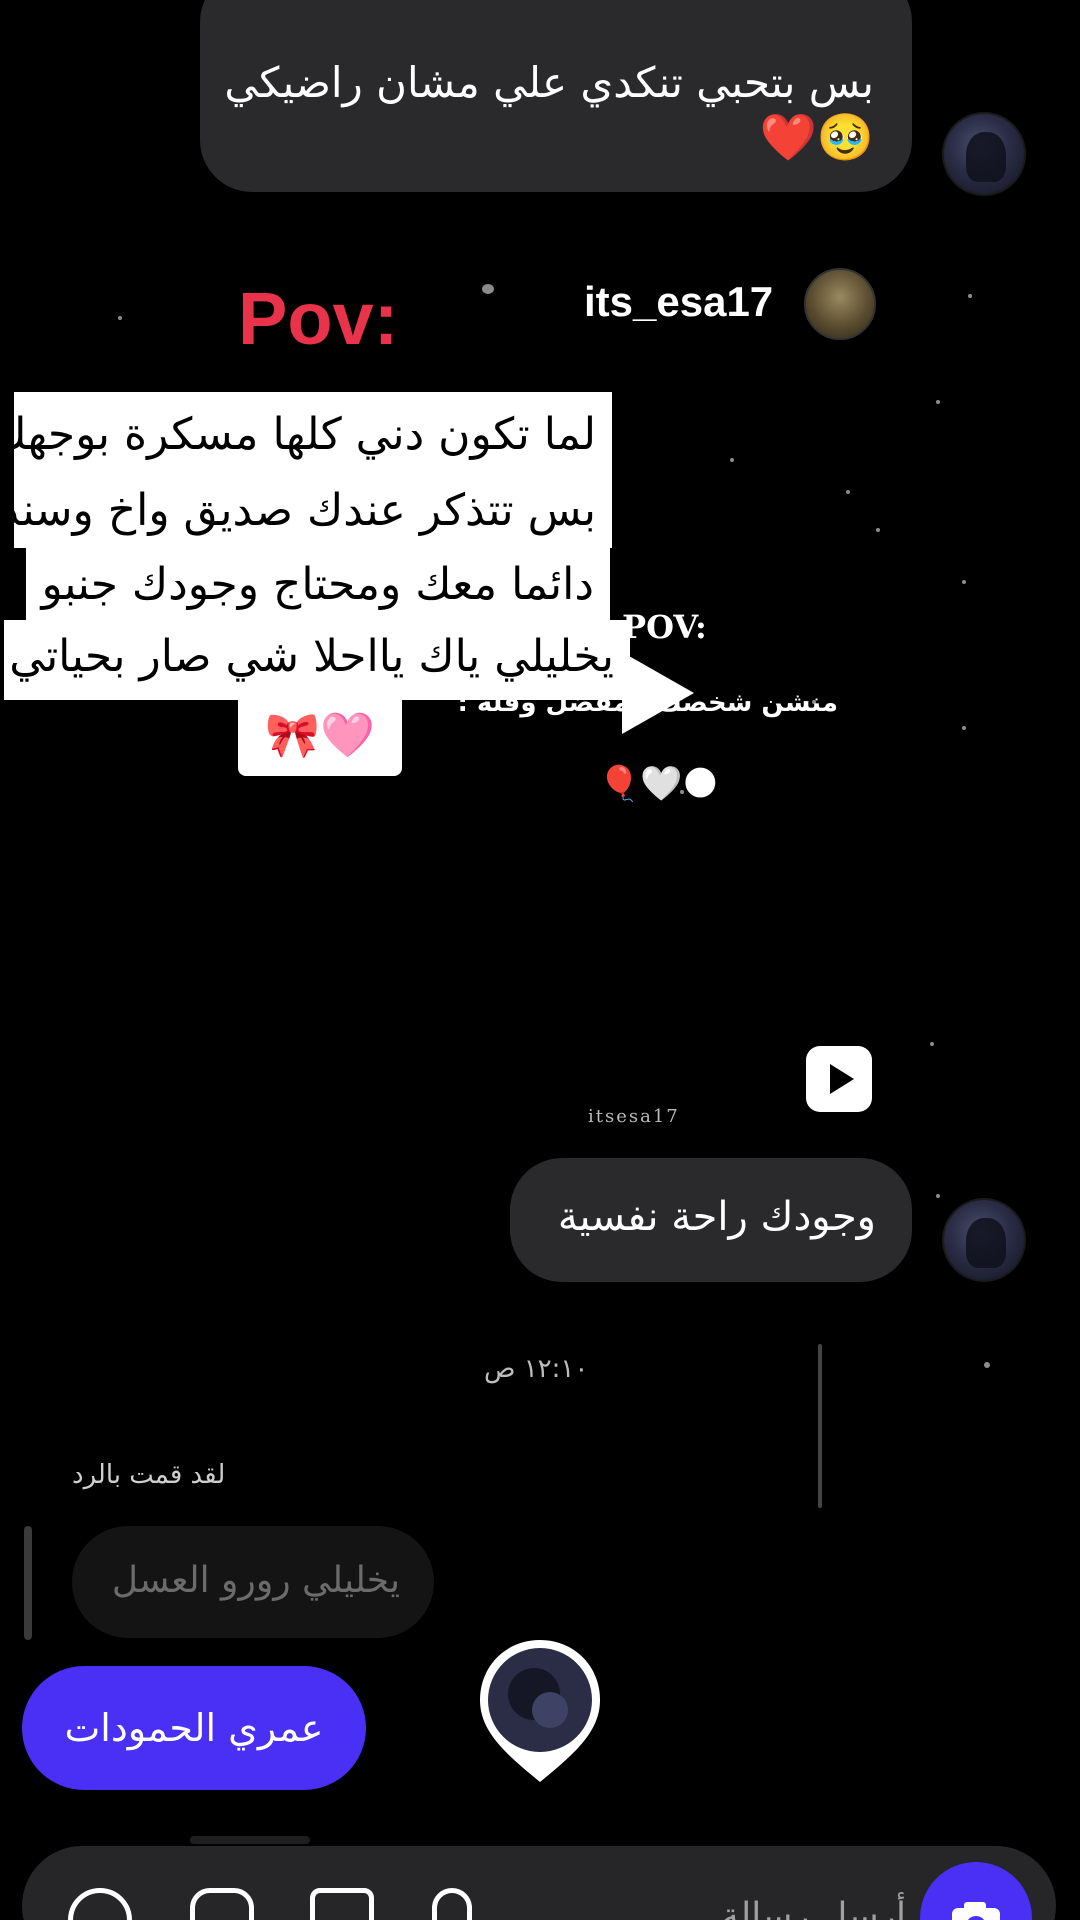  I want to click on sticker-line-5: 🩷🎀, so click(320, 736).